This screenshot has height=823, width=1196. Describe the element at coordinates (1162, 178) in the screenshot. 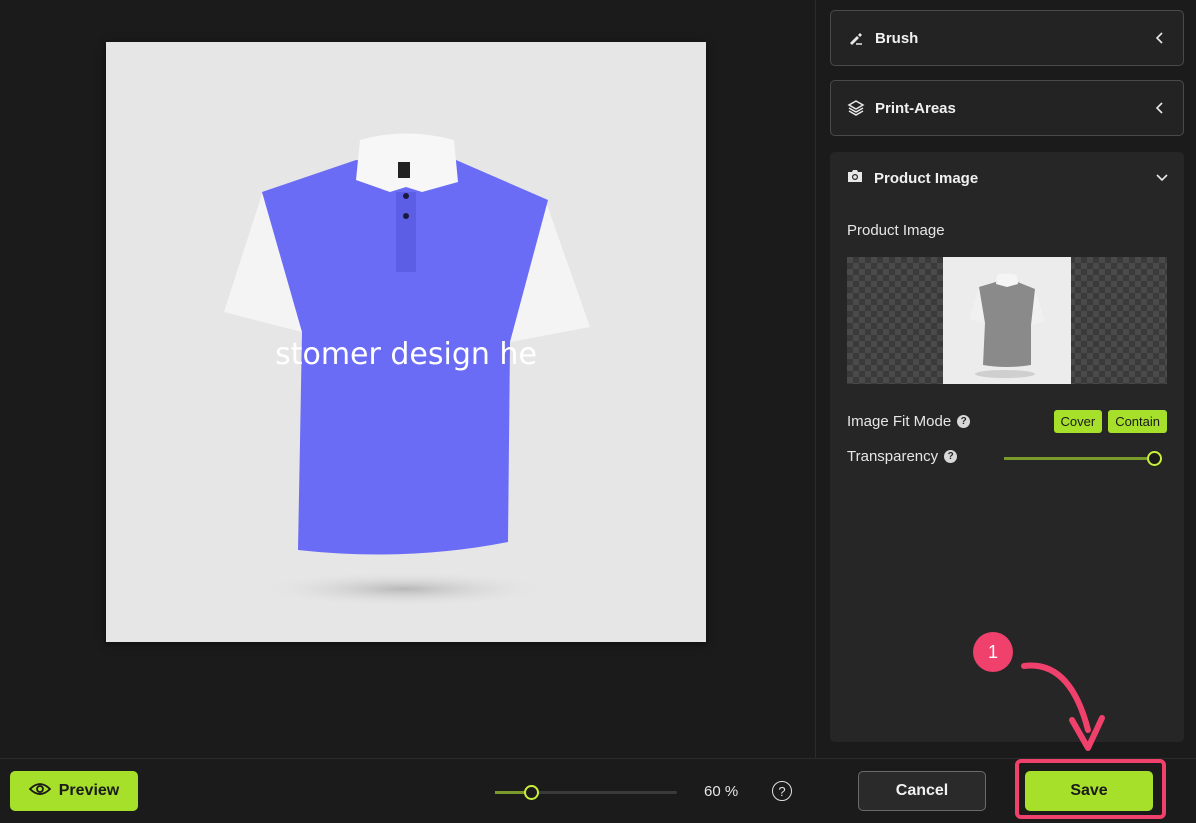

I see `chevron-down-icon` at that location.